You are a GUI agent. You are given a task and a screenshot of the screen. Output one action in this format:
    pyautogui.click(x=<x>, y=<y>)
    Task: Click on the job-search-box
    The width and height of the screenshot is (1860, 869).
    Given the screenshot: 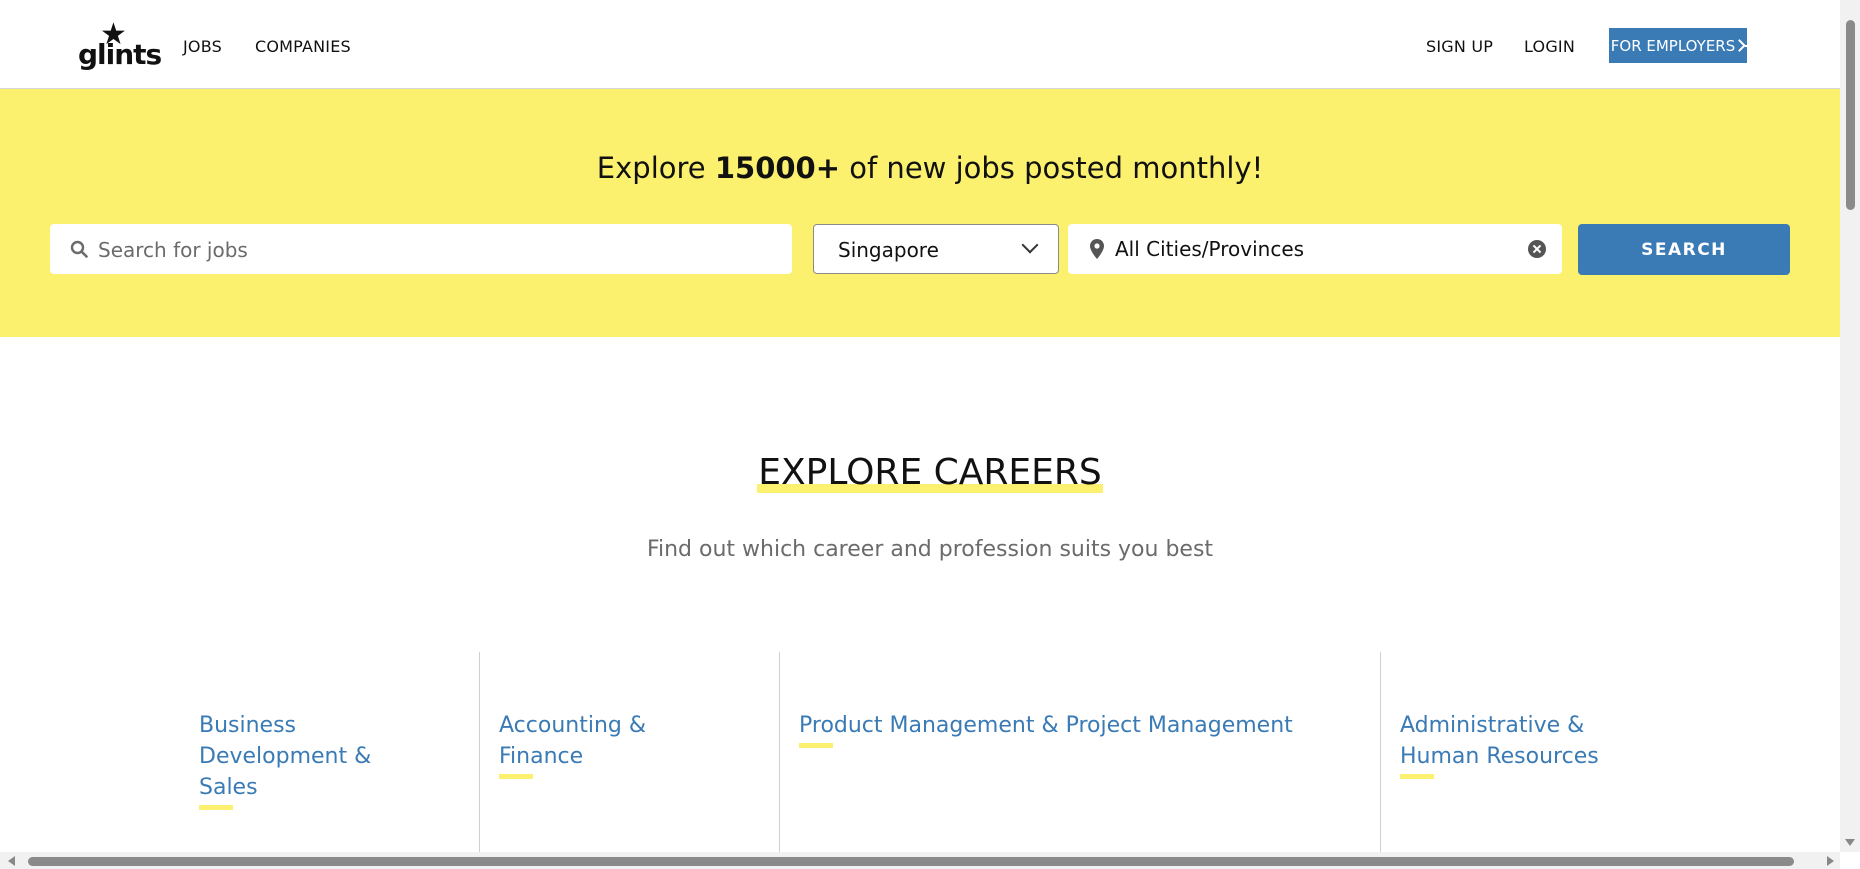 What is the action you would take?
    pyautogui.click(x=421, y=250)
    